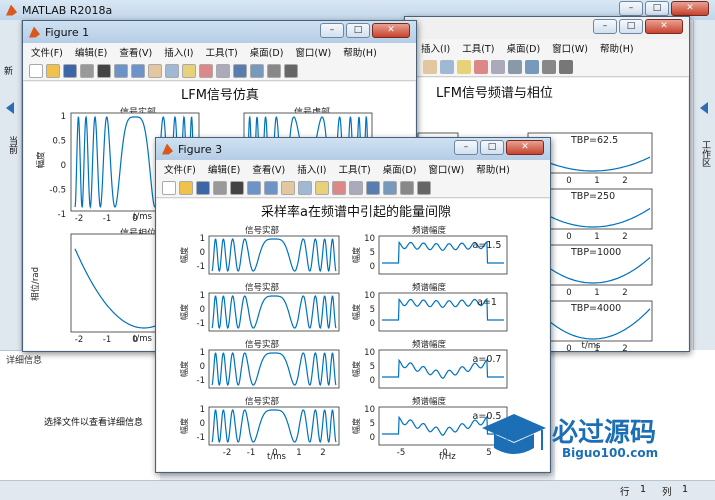 The height and width of the screenshot is (500, 715). Describe the element at coordinates (53, 70) in the screenshot. I see `fig1-open-folder-icon` at that location.